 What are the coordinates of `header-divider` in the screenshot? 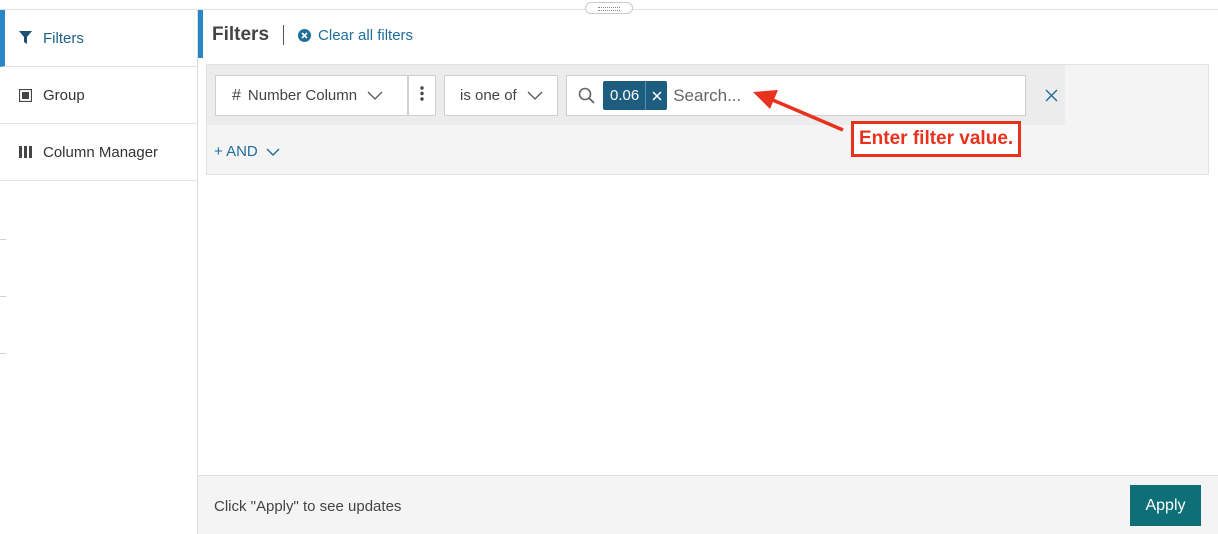 It's located at (284, 35).